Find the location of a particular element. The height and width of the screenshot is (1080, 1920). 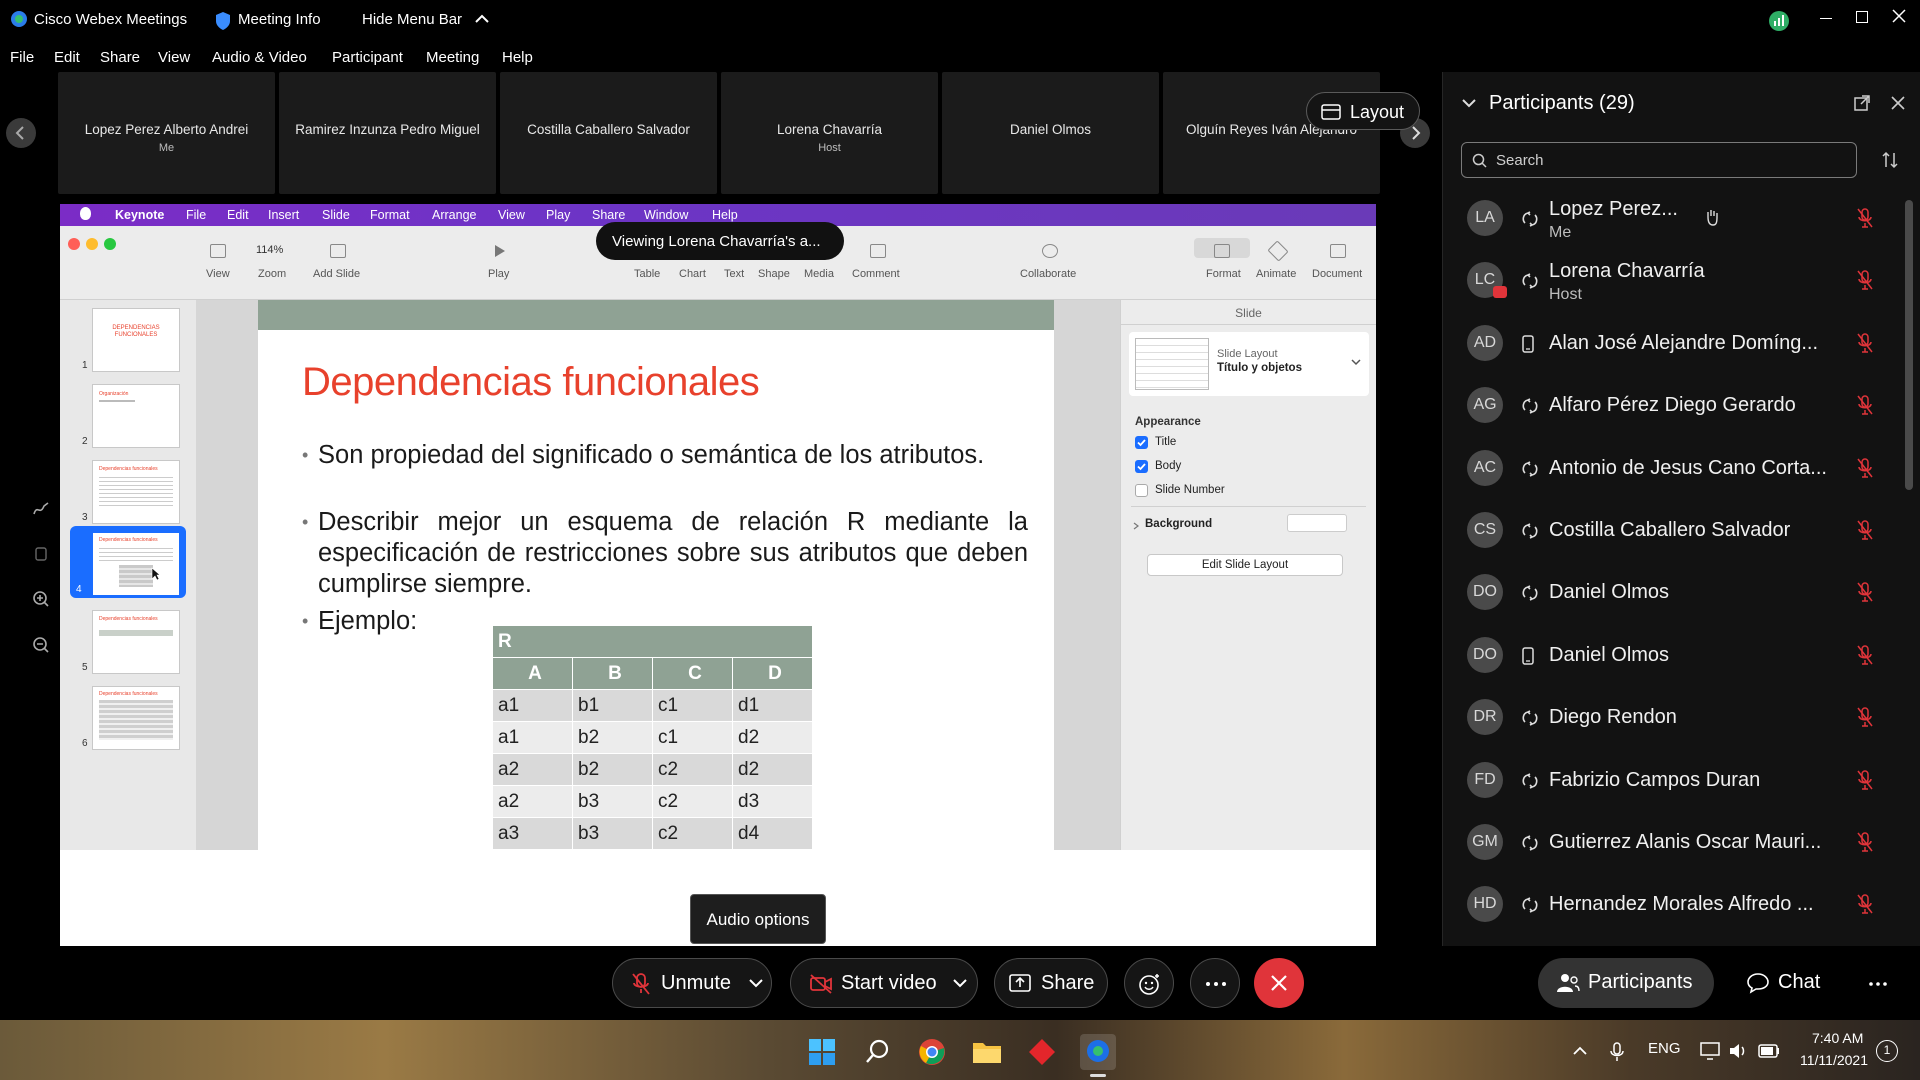

slide-number-checkbox is located at coordinates (1141, 490).